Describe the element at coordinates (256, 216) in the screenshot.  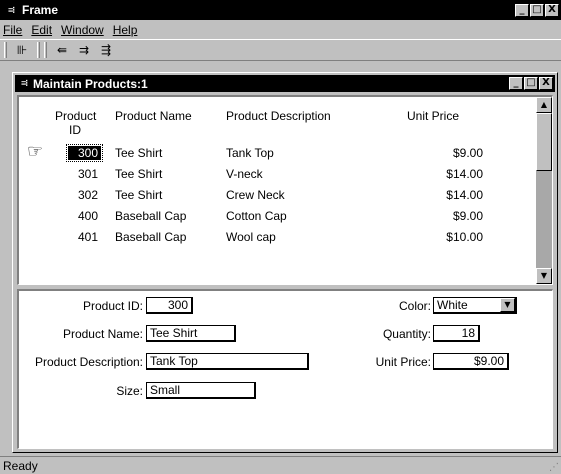
I see `cell-product-description: Cotton Cap` at that location.